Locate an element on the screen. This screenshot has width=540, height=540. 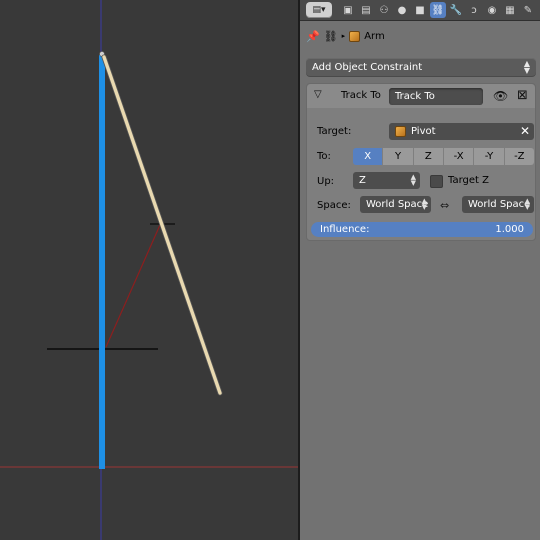
breadcrumb: 📌 ⛓ ▸ Arm is located at coordinates (345, 36).